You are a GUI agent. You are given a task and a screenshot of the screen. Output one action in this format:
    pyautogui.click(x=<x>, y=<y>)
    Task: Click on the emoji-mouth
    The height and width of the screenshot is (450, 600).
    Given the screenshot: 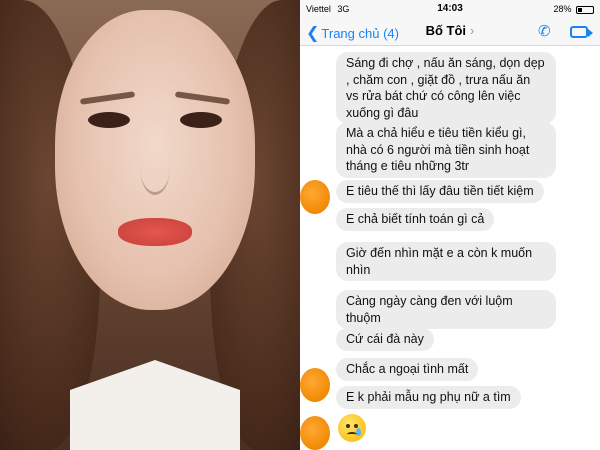 What is the action you would take?
    pyautogui.click(x=352, y=434)
    